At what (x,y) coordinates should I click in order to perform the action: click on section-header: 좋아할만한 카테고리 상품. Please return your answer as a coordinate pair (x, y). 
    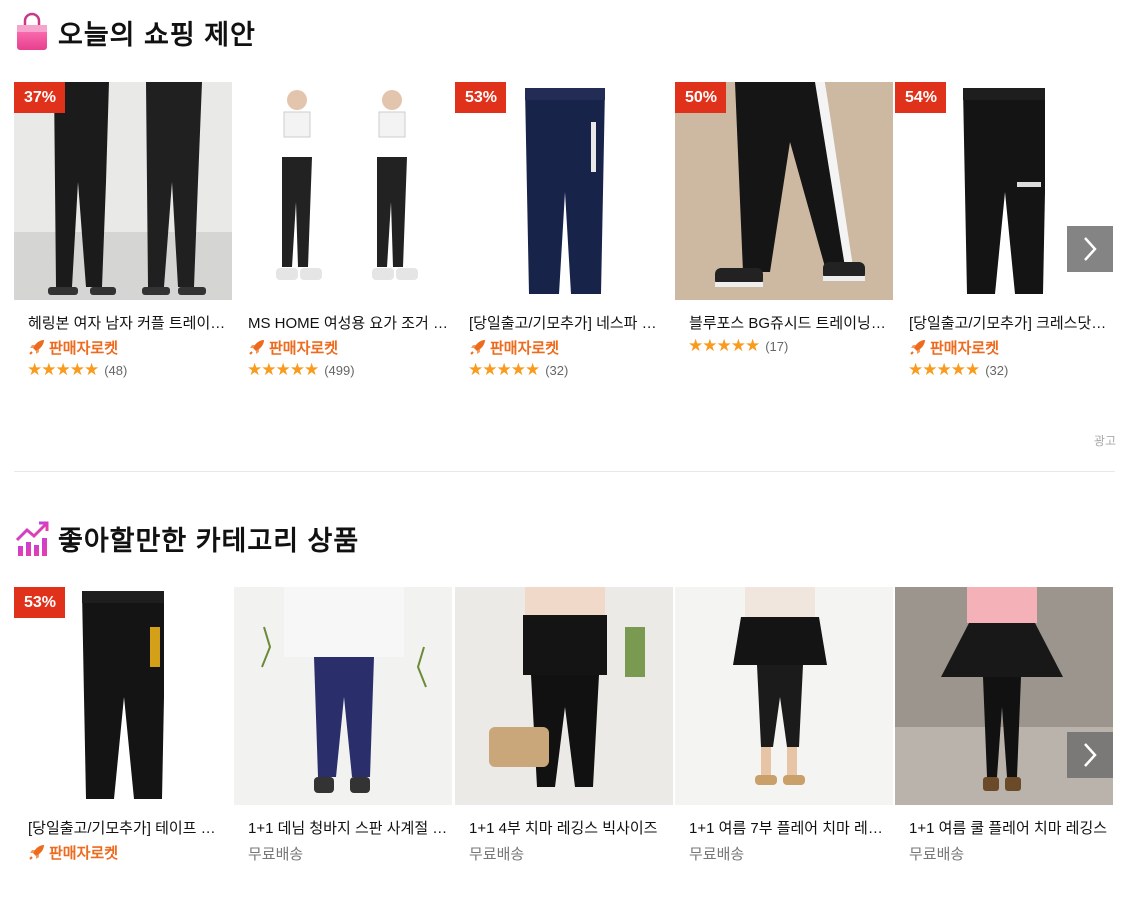
    Looking at the image, I should click on (186, 538).